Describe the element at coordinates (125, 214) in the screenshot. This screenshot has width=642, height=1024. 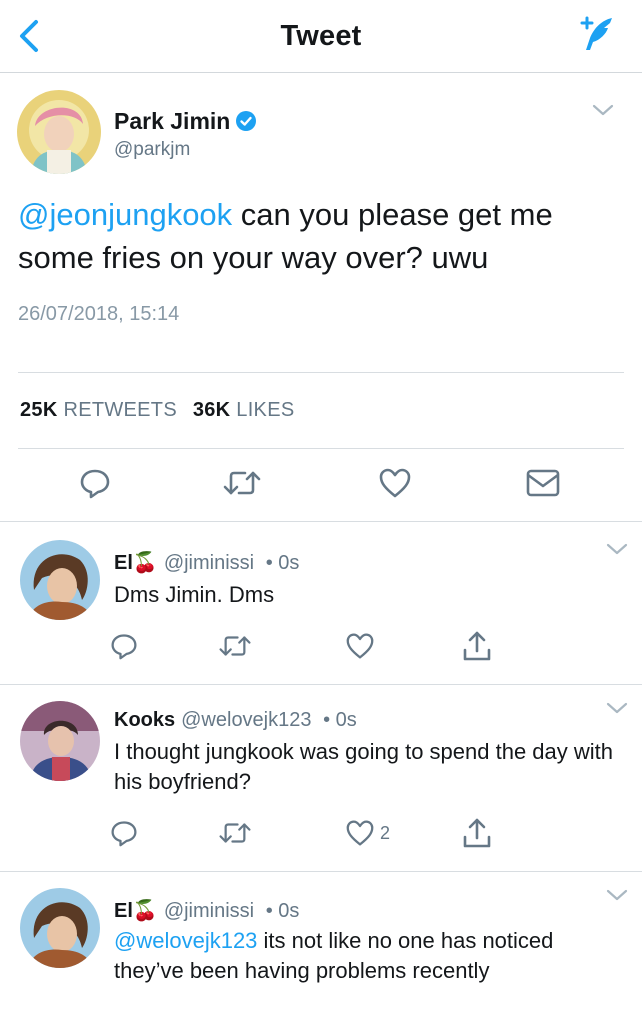
I see `mention-link: @jeonjungkook` at that location.